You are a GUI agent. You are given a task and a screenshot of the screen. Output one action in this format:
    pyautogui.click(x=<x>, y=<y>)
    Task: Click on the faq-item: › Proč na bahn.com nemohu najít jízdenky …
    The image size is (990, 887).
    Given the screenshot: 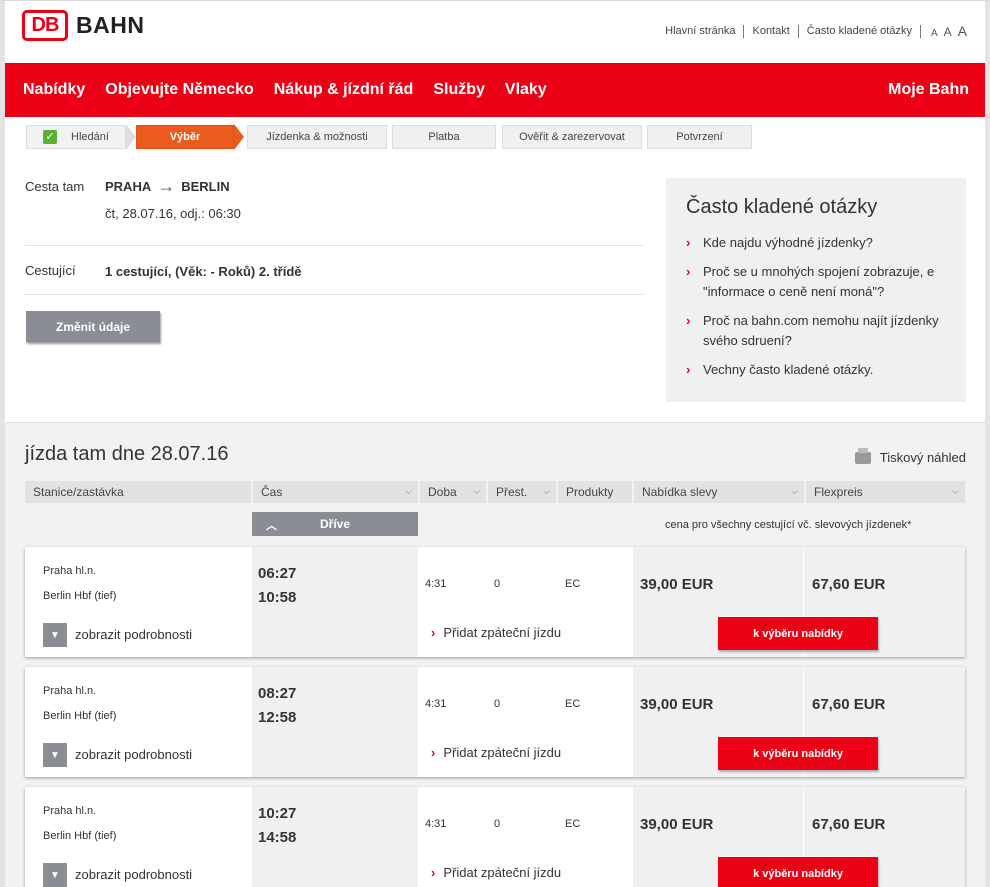 What is the action you would take?
    pyautogui.click(x=816, y=331)
    